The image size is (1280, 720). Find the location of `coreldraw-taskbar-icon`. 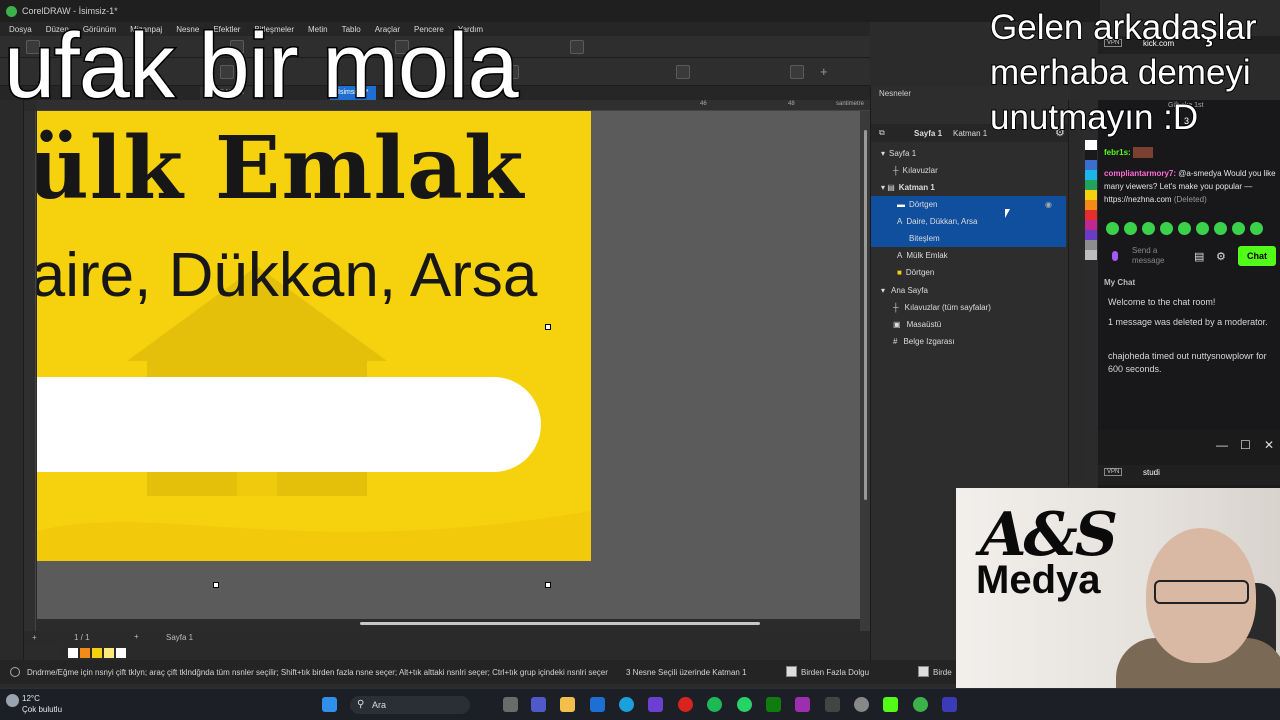

coreldraw-taskbar-icon is located at coordinates (920, 704).